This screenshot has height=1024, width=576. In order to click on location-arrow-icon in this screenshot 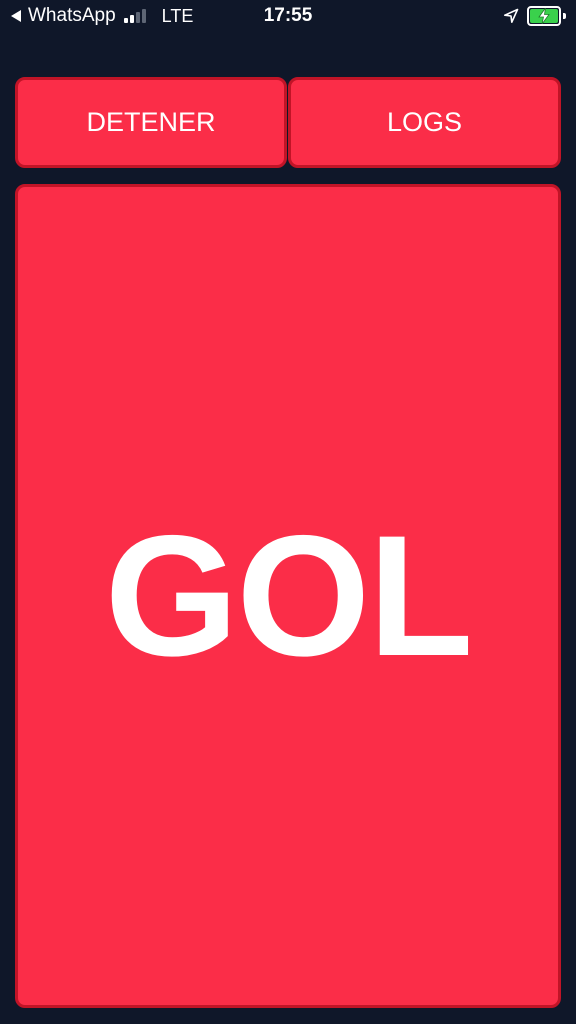, I will do `click(511, 15)`.